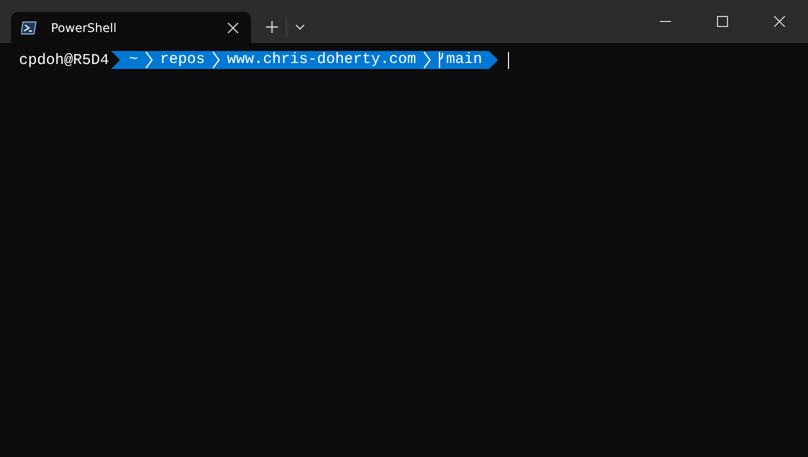 Image resolution: width=808 pixels, height=457 pixels. What do you see at coordinates (29, 27) in the screenshot?
I see `terminal-icon` at bounding box center [29, 27].